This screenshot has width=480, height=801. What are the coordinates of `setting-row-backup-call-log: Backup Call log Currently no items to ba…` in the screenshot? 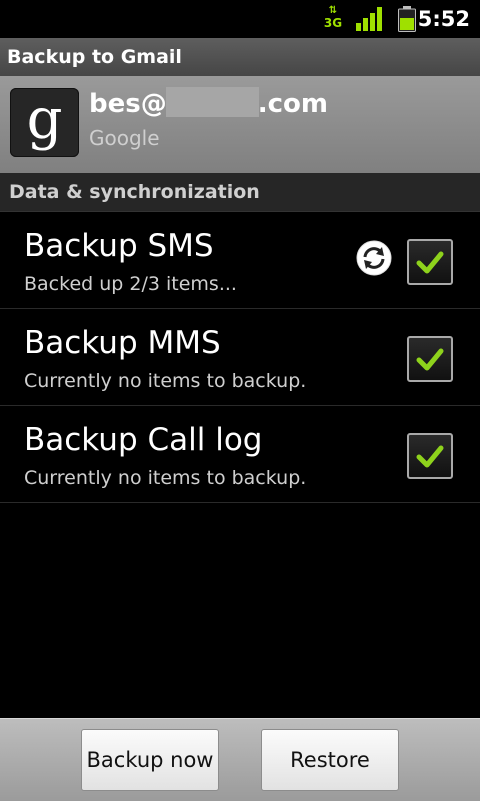 It's located at (240, 454).